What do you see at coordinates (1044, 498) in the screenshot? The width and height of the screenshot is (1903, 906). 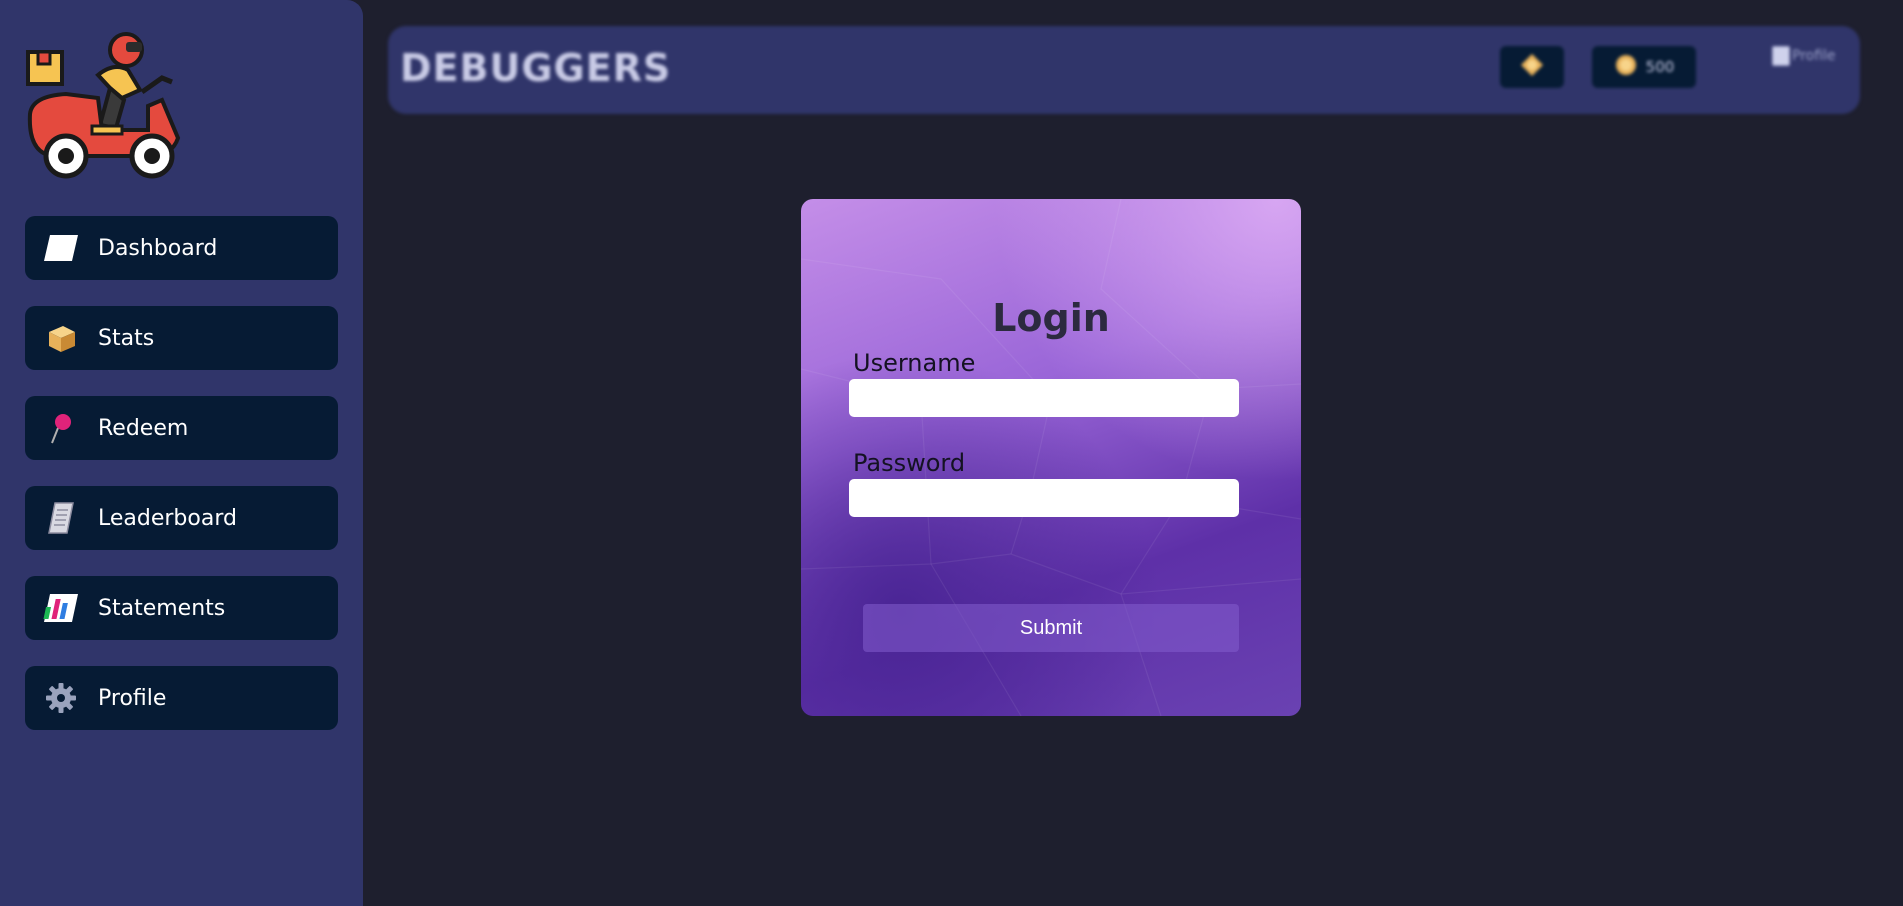 I see `password-input` at bounding box center [1044, 498].